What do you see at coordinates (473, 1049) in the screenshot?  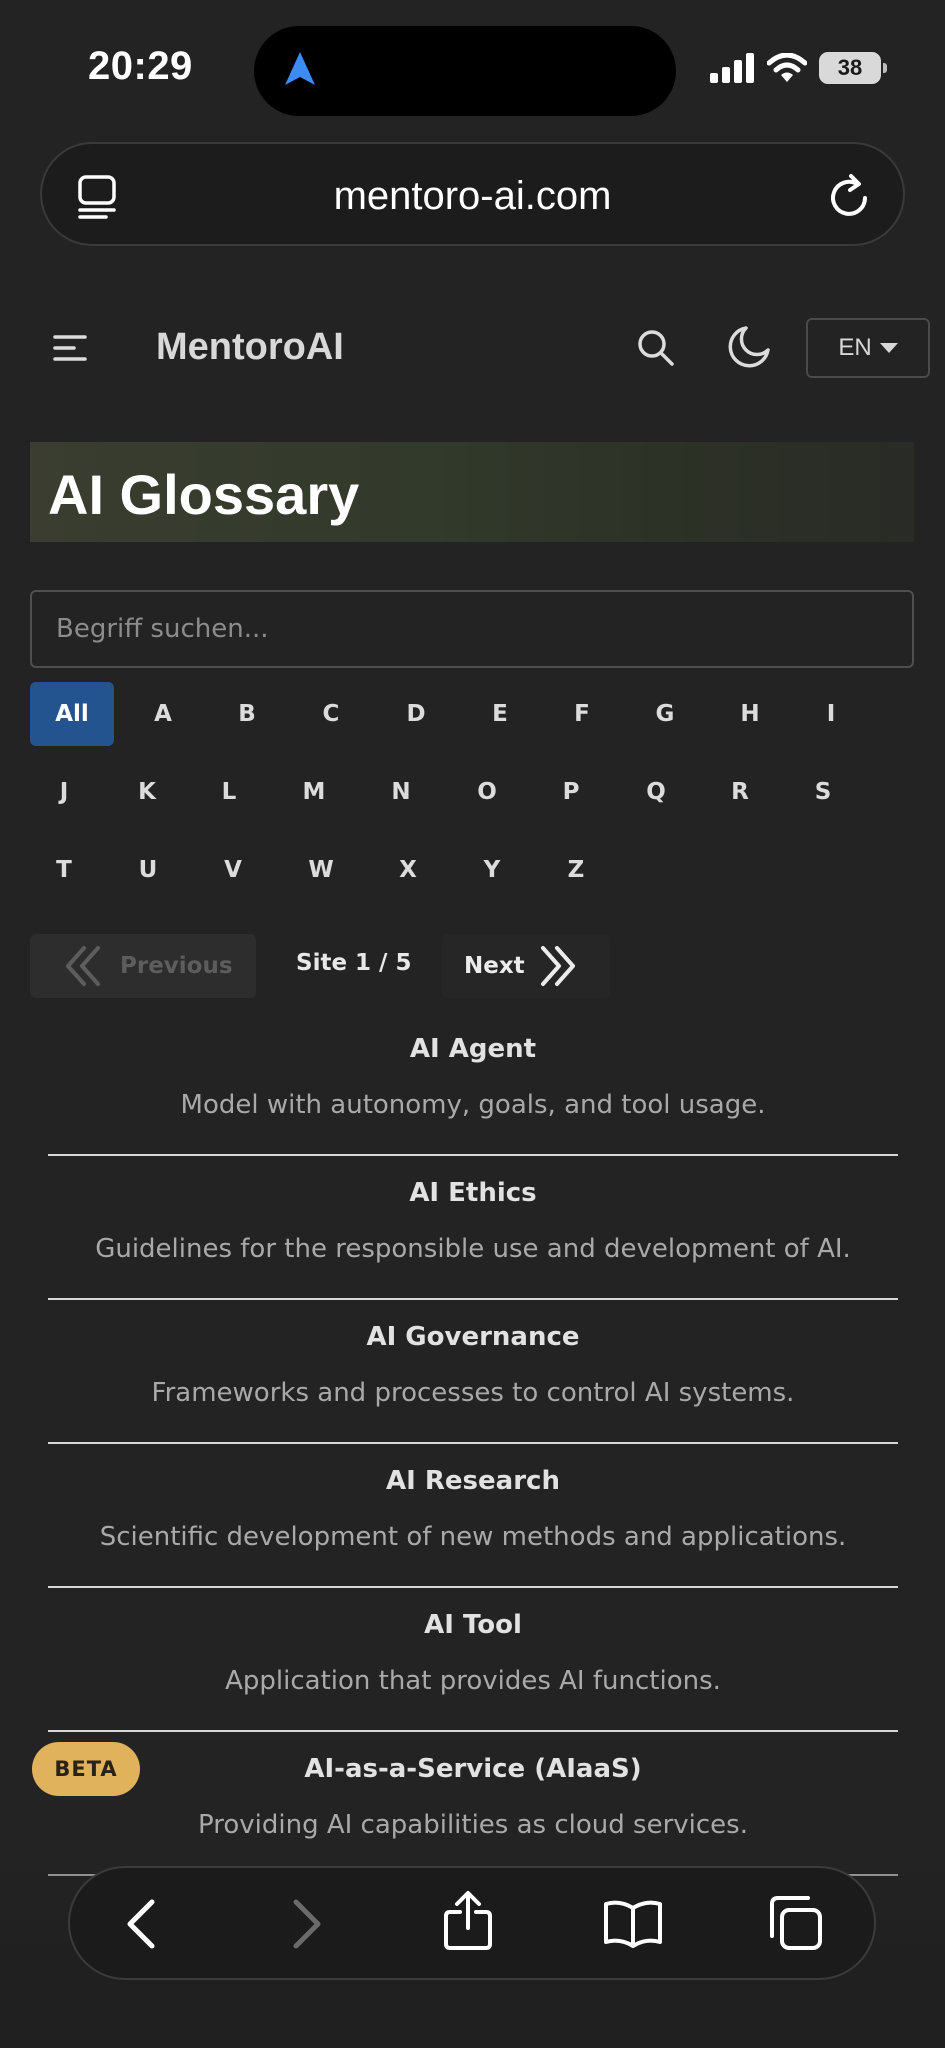 I see `entry-title: AI Agent` at bounding box center [473, 1049].